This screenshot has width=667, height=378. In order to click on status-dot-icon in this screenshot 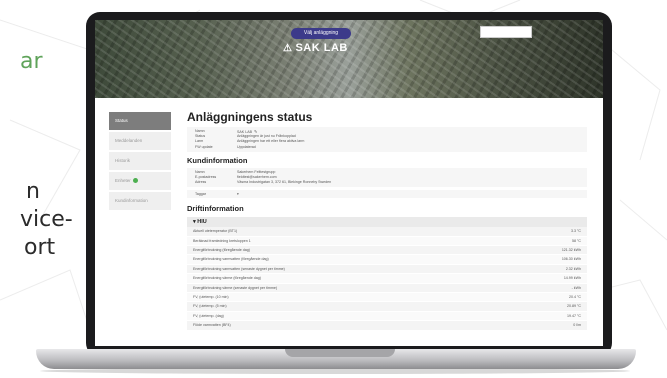, I will do `click(135, 181)`.